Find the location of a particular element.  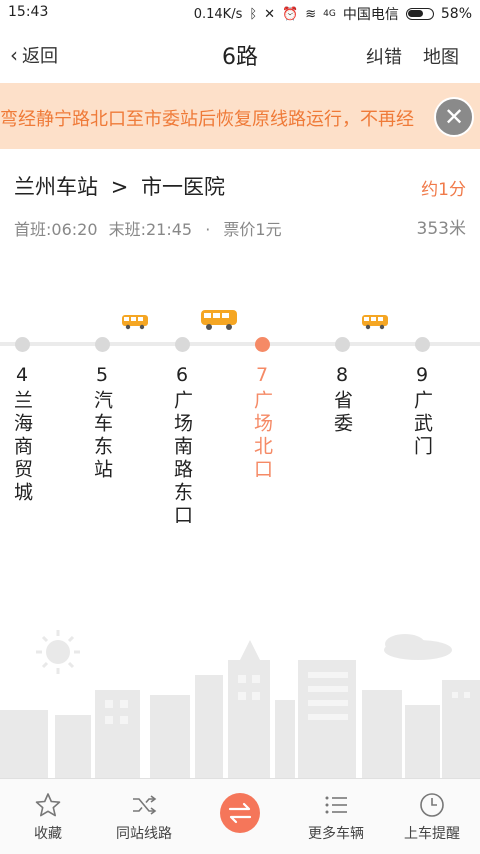

stop-name: 广武门 is located at coordinates (422, 424).